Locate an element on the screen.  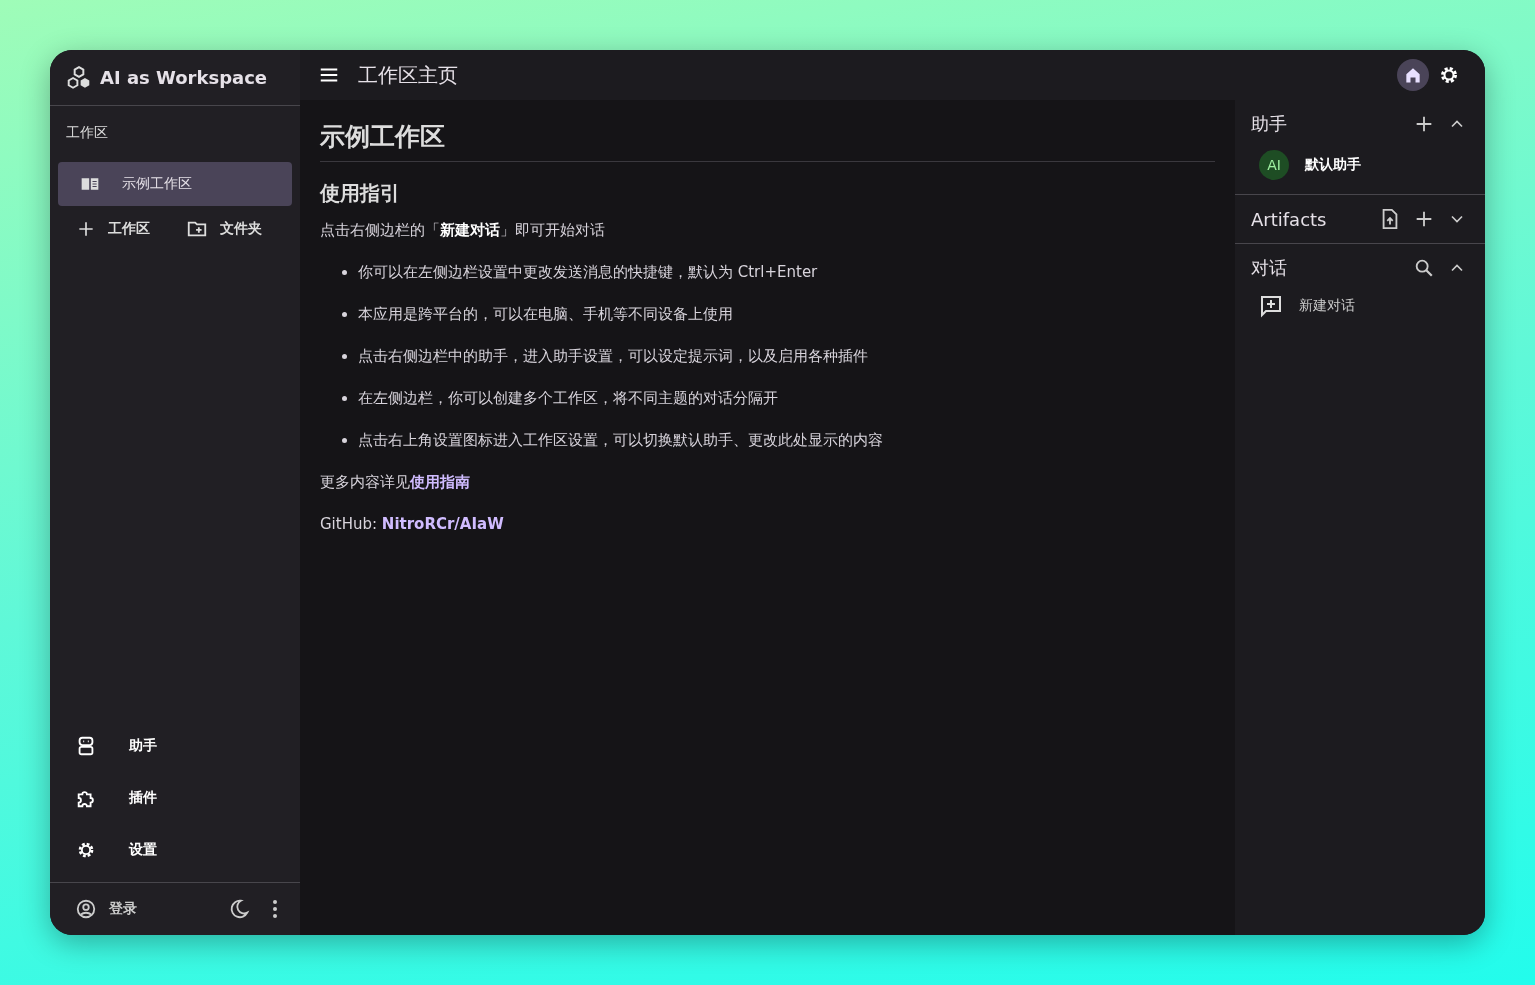
hexagon-logo-icon is located at coordinates (79, 77).